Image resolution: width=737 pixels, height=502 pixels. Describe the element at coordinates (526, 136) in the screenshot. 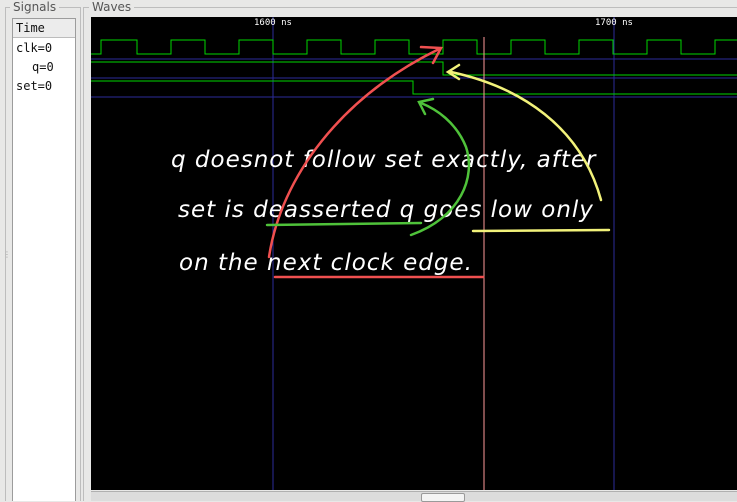

I see `yellow-arrow` at that location.